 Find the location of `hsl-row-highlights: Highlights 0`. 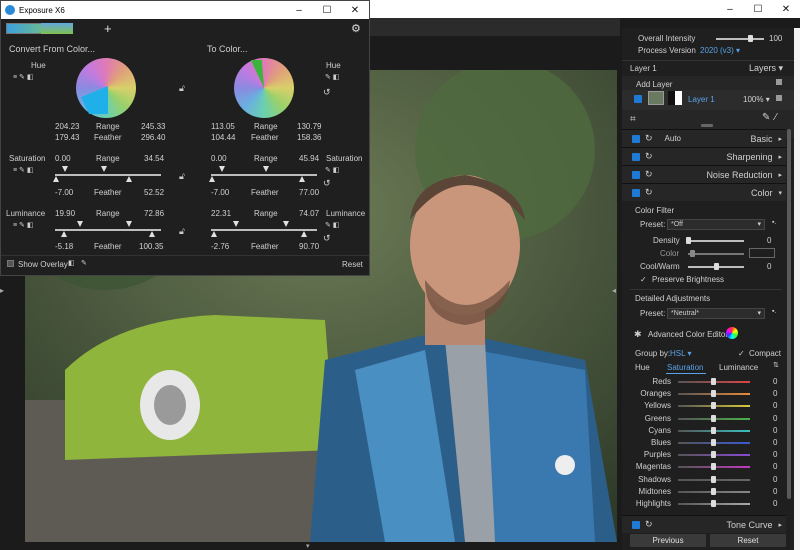

hsl-row-highlights: Highlights 0 is located at coordinates (704, 504).